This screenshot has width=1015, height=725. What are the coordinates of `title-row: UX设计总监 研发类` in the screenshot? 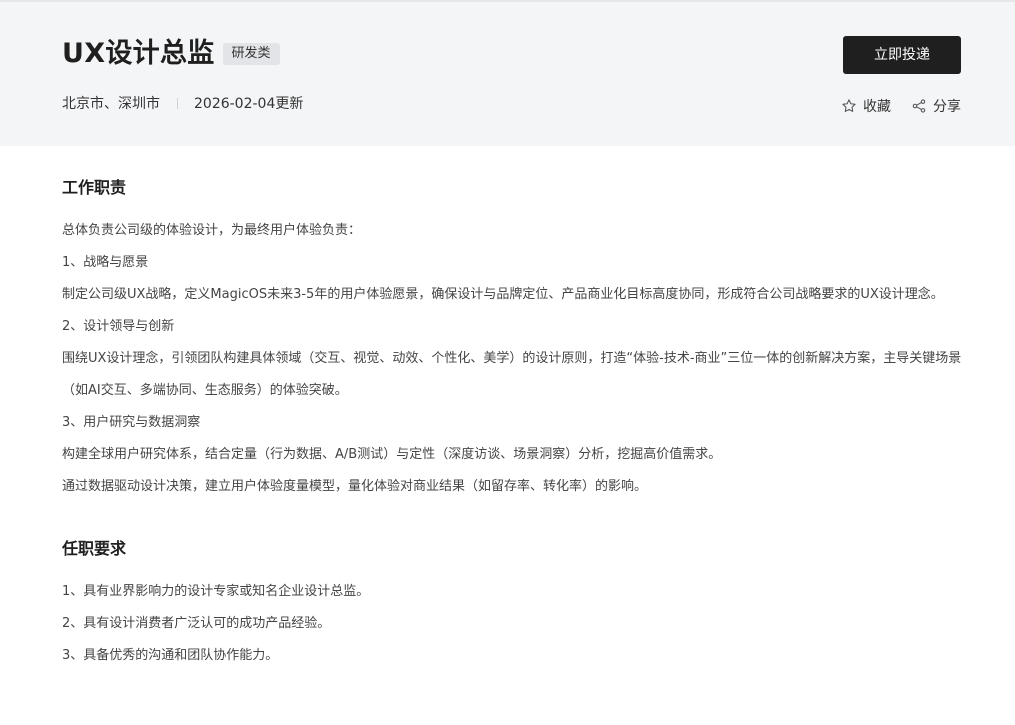 It's located at (171, 54).